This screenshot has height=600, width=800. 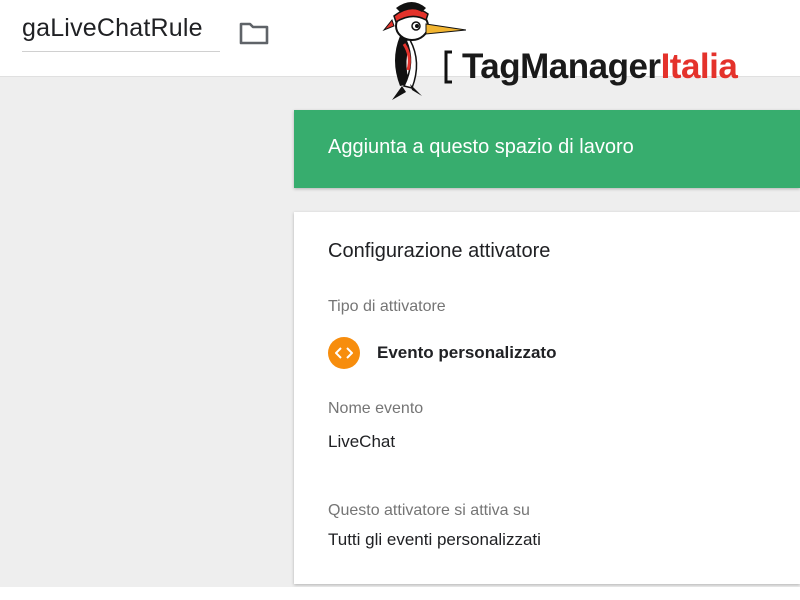 I want to click on folder-icon, so click(x=254, y=33).